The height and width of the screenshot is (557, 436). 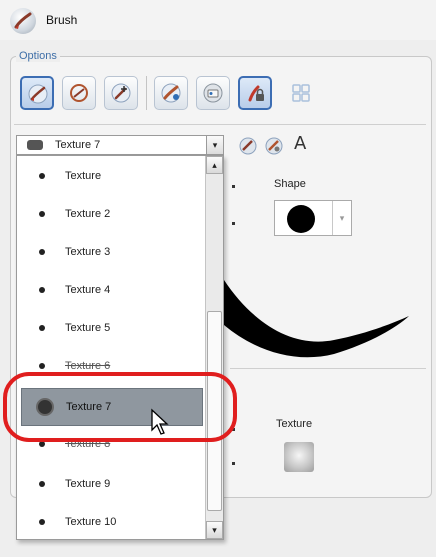 What do you see at coordinates (120, 145) in the screenshot?
I see `texture-combo: Texture 7 ▾` at bounding box center [120, 145].